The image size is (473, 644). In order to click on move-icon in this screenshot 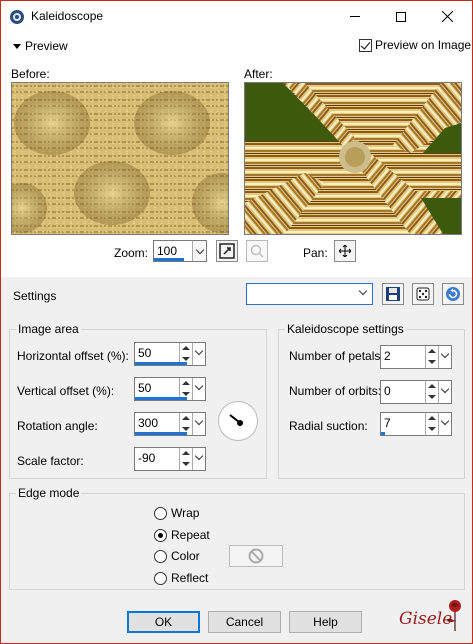, I will do `click(345, 251)`.